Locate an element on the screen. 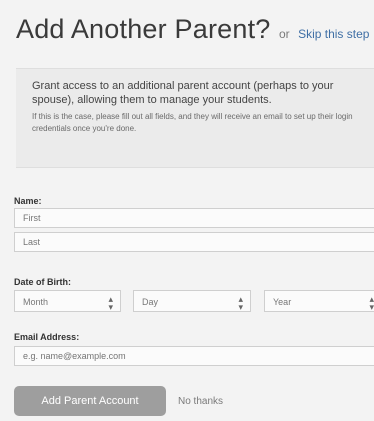  skip-step-link: Skip this step is located at coordinates (333, 34).